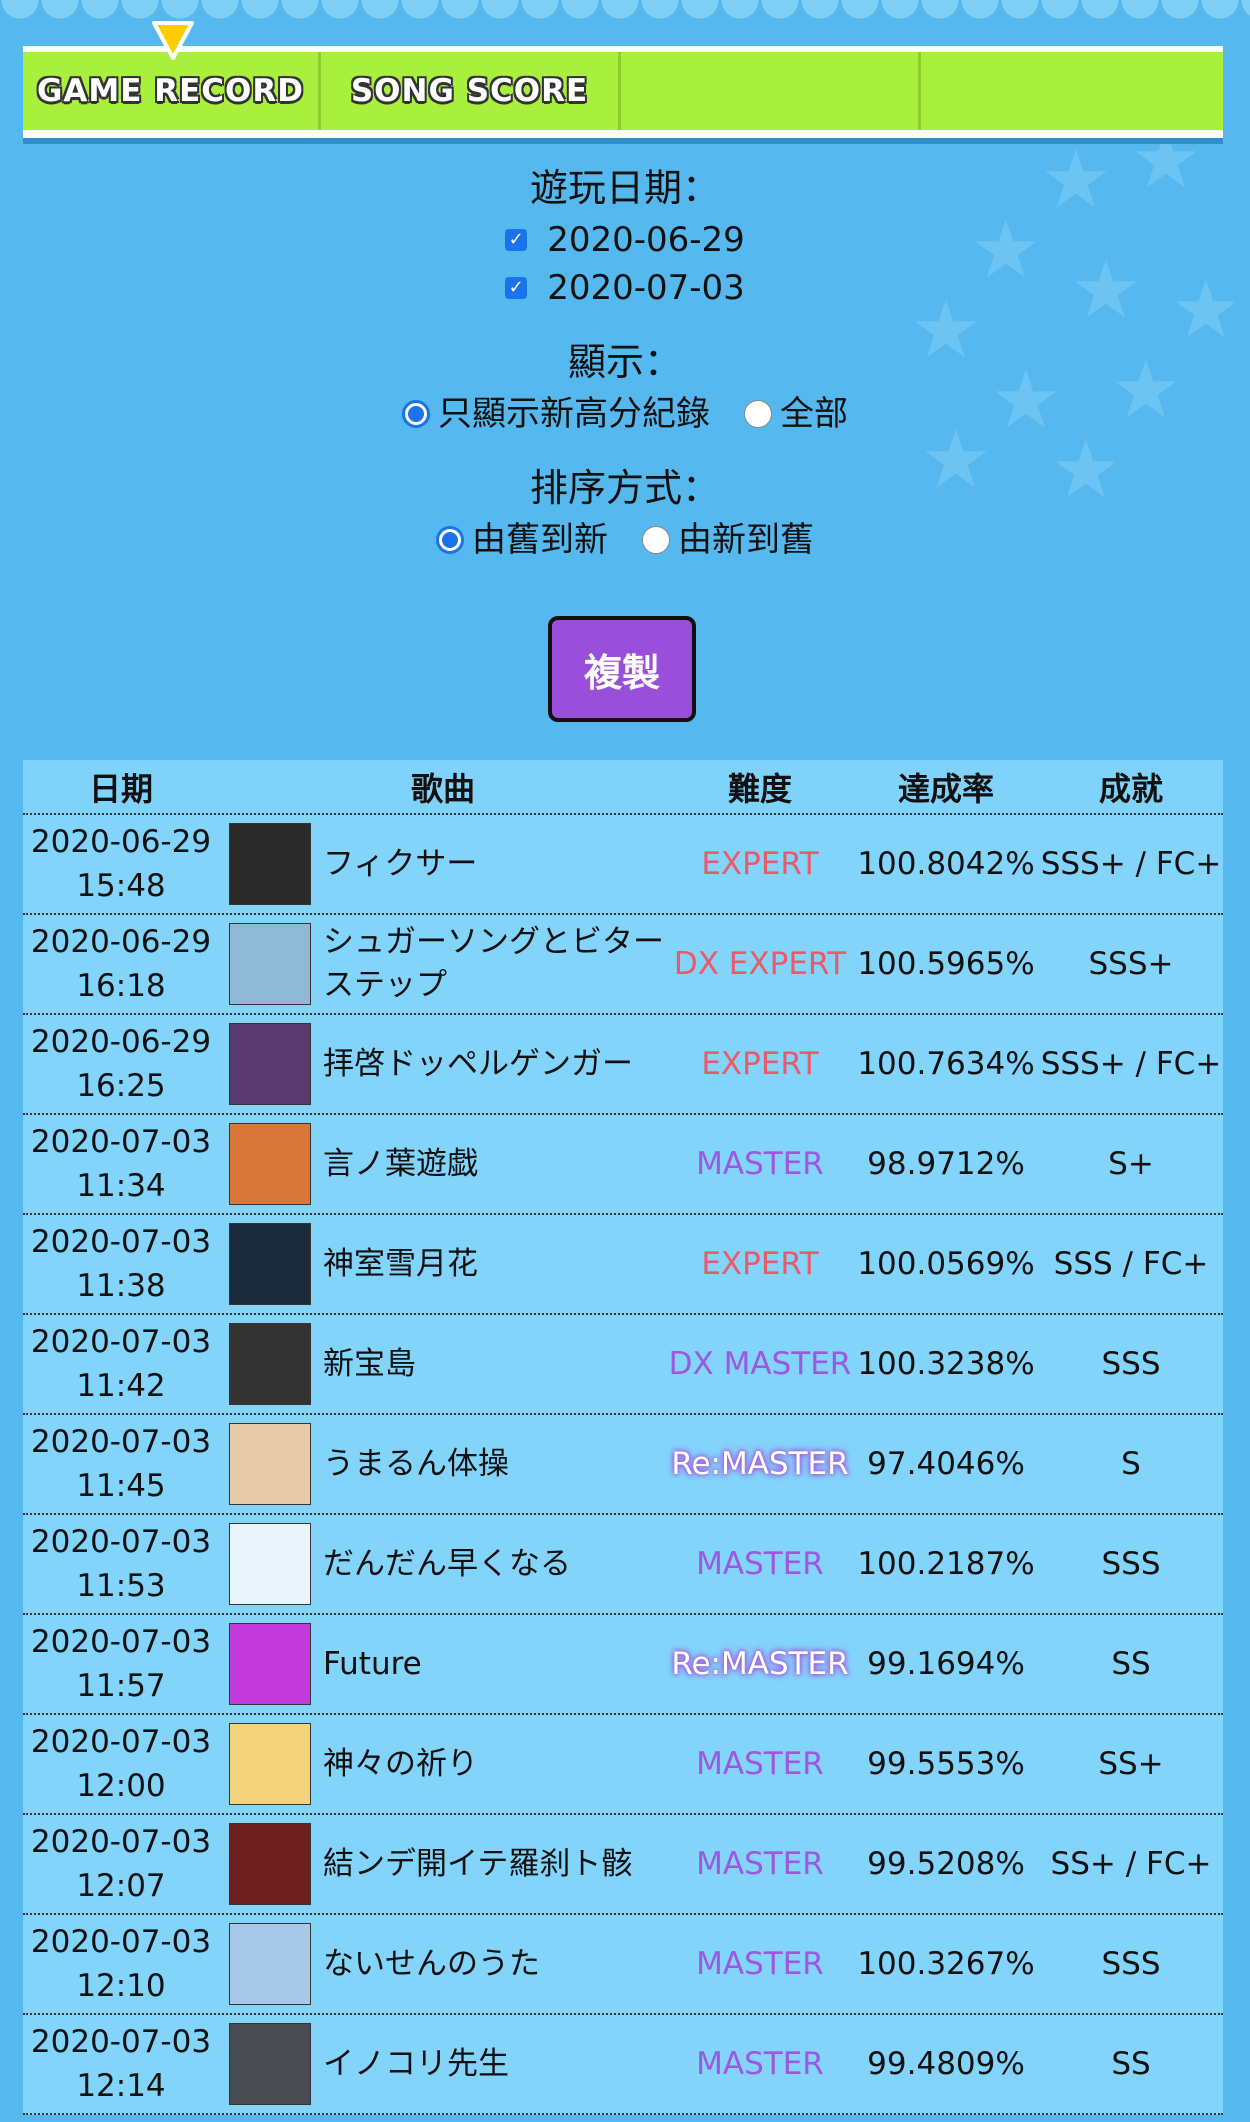  I want to click on display-option-label: 全部, so click(814, 414).